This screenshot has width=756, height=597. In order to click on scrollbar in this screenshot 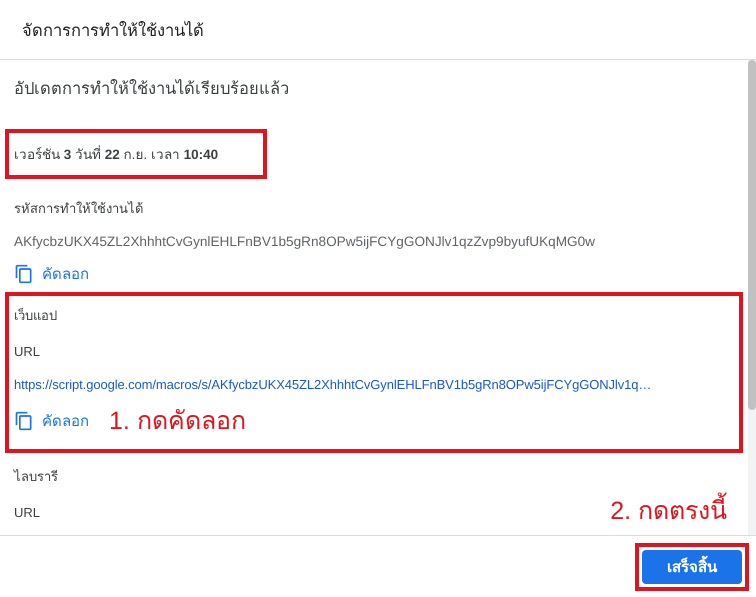, I will do `click(752, 297)`.